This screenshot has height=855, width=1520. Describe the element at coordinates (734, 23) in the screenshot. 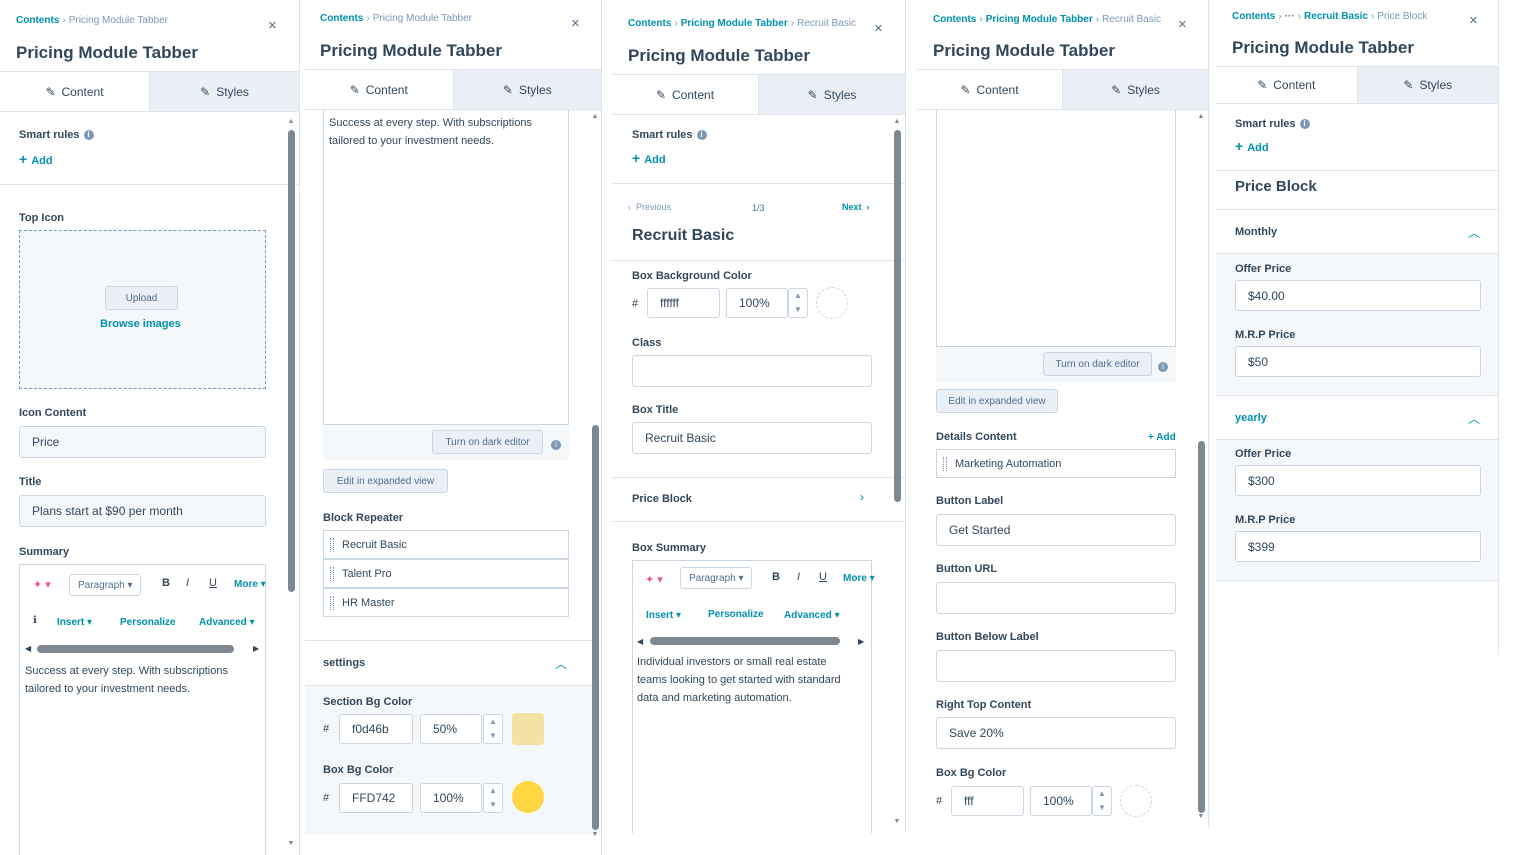

I see `breadcrumb-module: Pricing Module Tabber` at that location.